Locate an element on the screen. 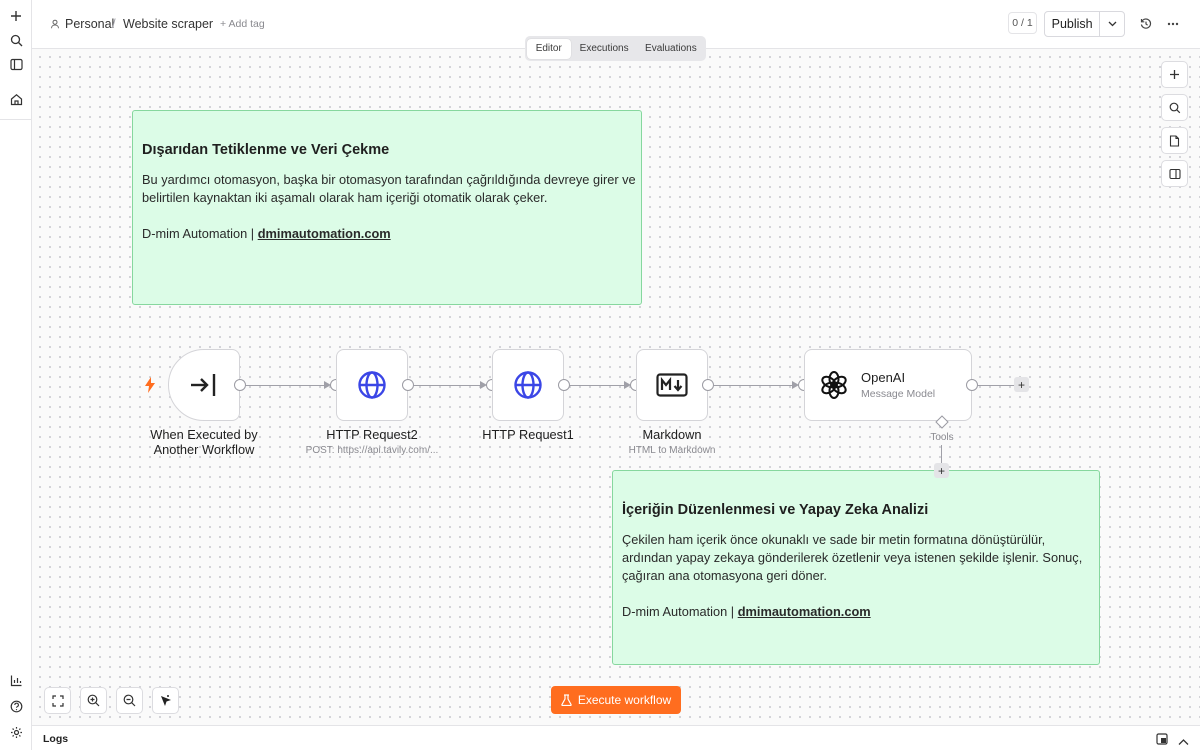 The image size is (1200, 750). zoom-out-icon is located at coordinates (129, 700).